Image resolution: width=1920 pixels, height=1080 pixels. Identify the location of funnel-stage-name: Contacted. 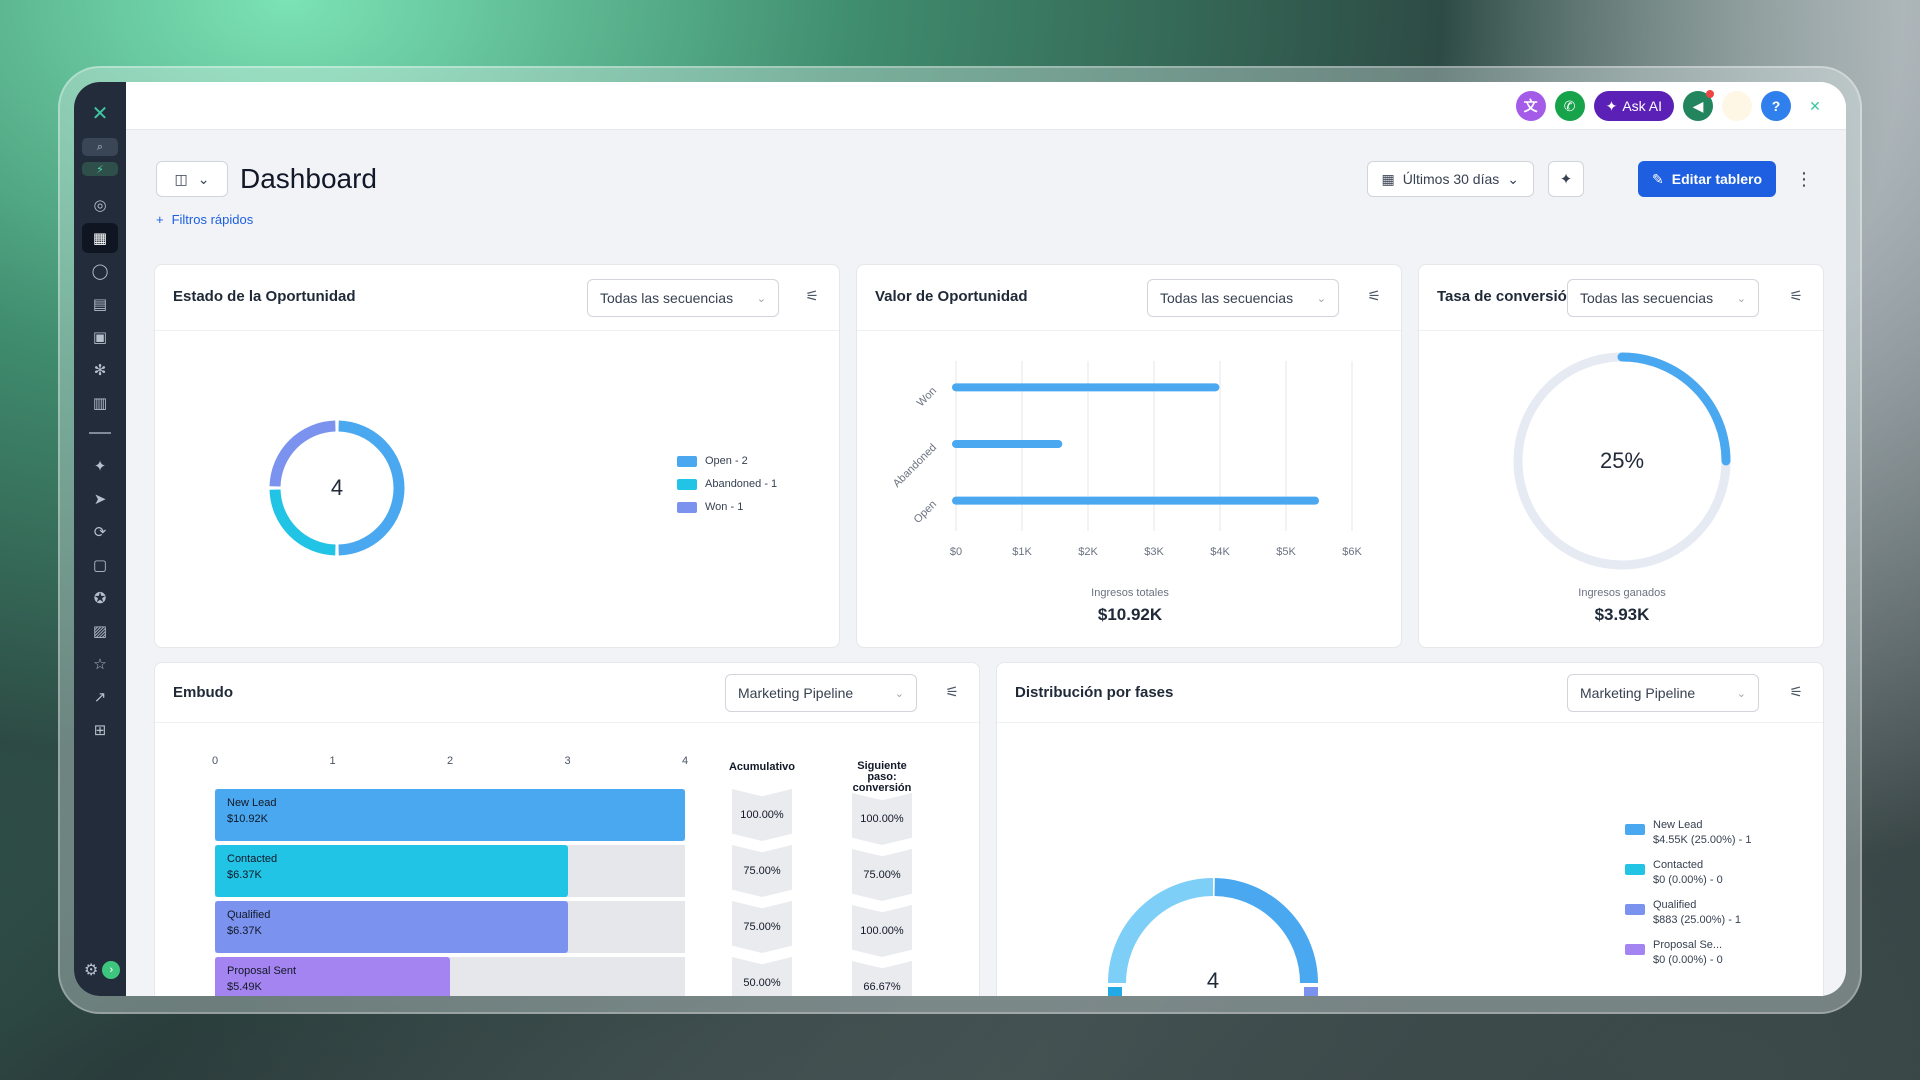
(252, 859).